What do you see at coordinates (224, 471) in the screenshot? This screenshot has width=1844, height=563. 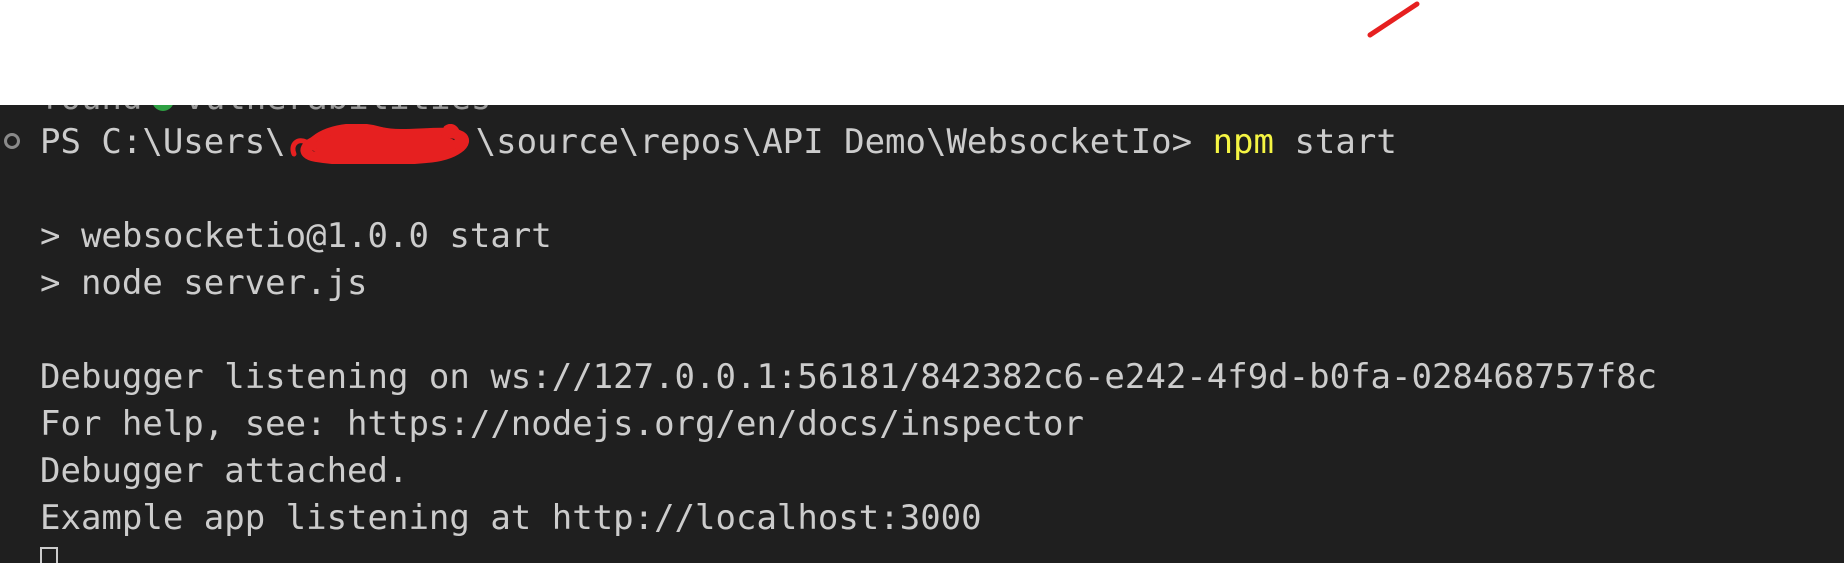 I see `output-line: Debugger attached.` at bounding box center [224, 471].